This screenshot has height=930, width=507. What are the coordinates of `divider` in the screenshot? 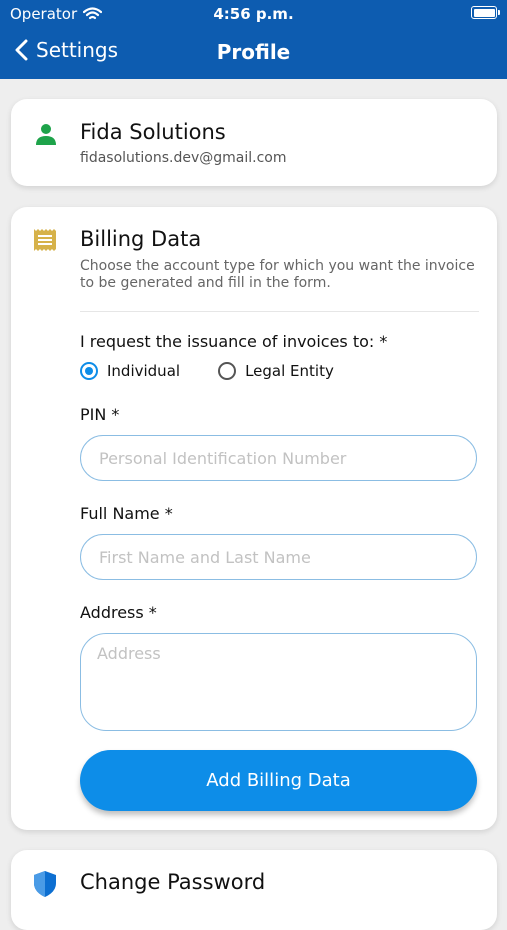 It's located at (279, 311).